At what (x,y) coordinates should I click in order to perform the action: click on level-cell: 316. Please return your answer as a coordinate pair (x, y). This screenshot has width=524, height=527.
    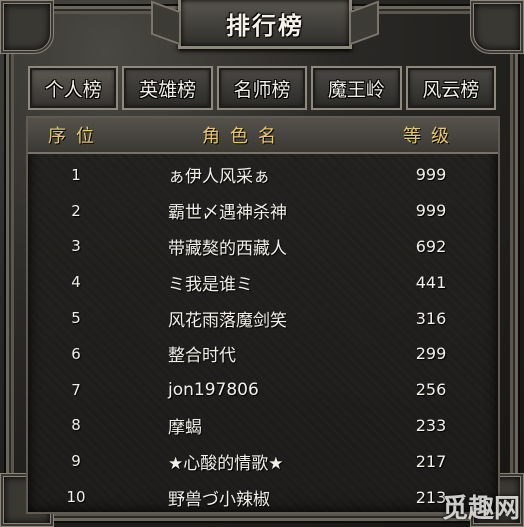
    Looking at the image, I should click on (431, 318).